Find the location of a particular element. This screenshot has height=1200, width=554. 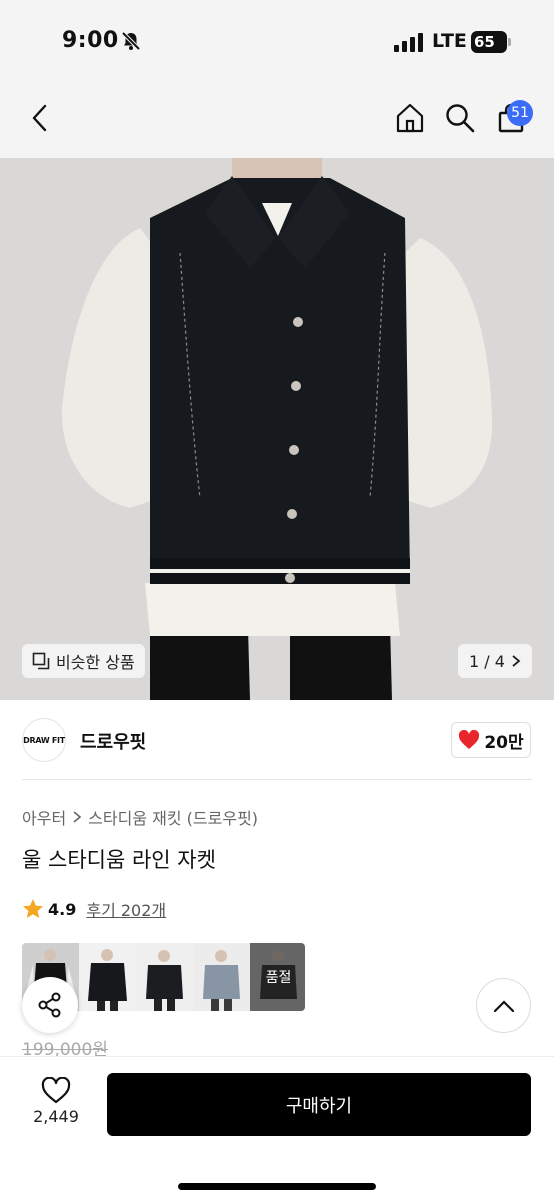

brand-logo: DRAW FIT is located at coordinates (44, 740).